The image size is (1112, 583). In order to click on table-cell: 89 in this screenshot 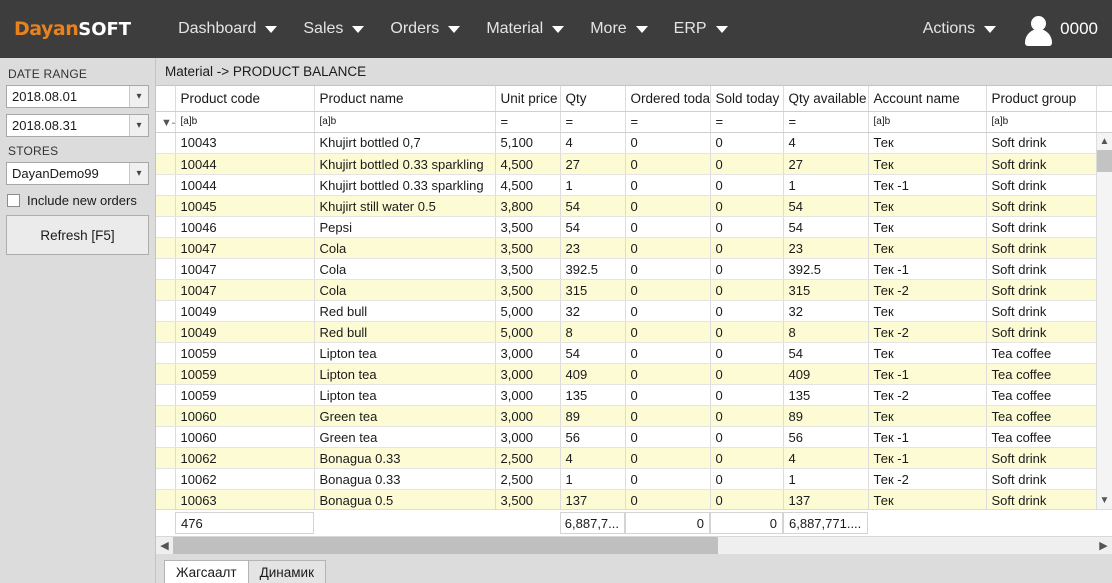, I will do `click(593, 416)`.